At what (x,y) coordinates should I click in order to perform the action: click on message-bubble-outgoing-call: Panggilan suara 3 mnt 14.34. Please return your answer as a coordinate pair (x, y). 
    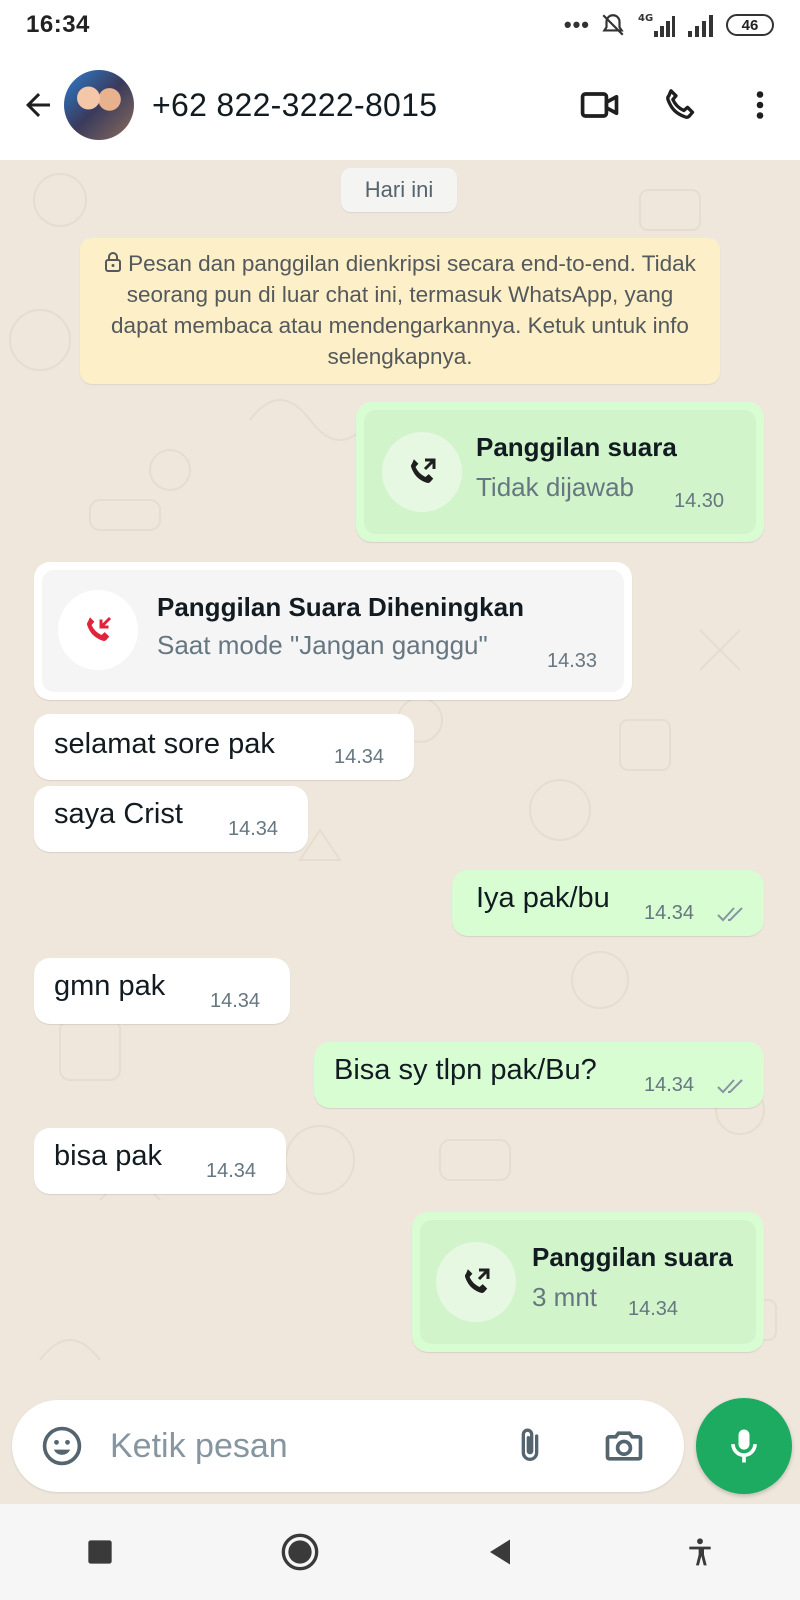
    Looking at the image, I should click on (588, 1282).